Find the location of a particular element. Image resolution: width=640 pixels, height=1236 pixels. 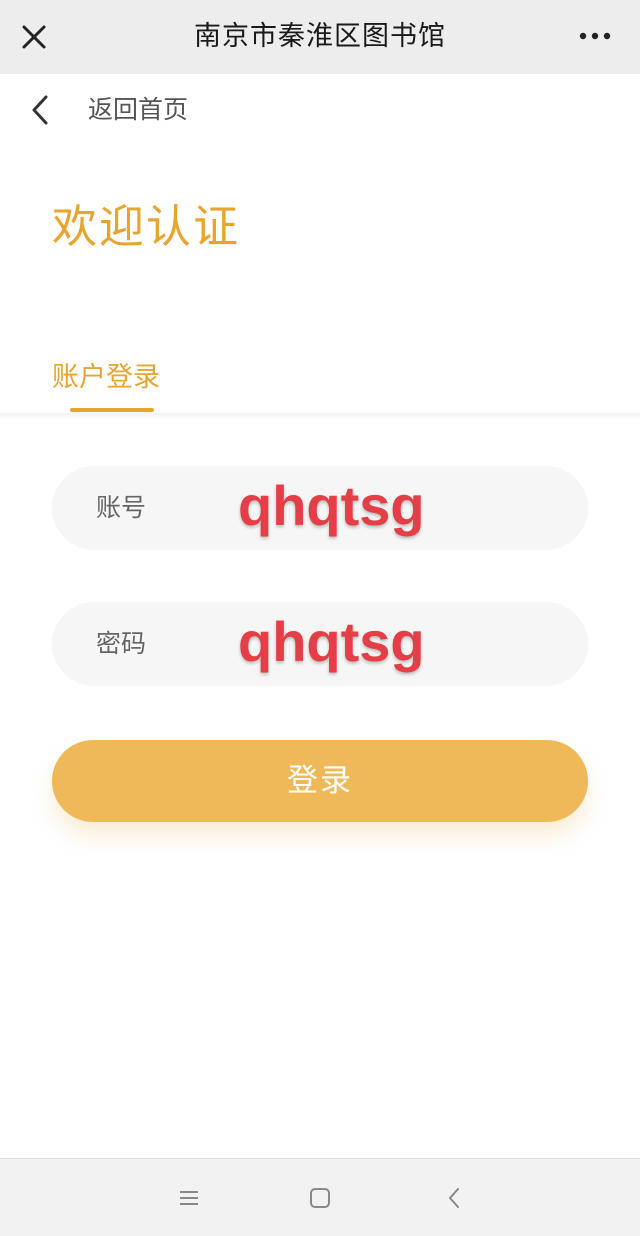

password-field: 密码 qhqtsg is located at coordinates (320, 644).